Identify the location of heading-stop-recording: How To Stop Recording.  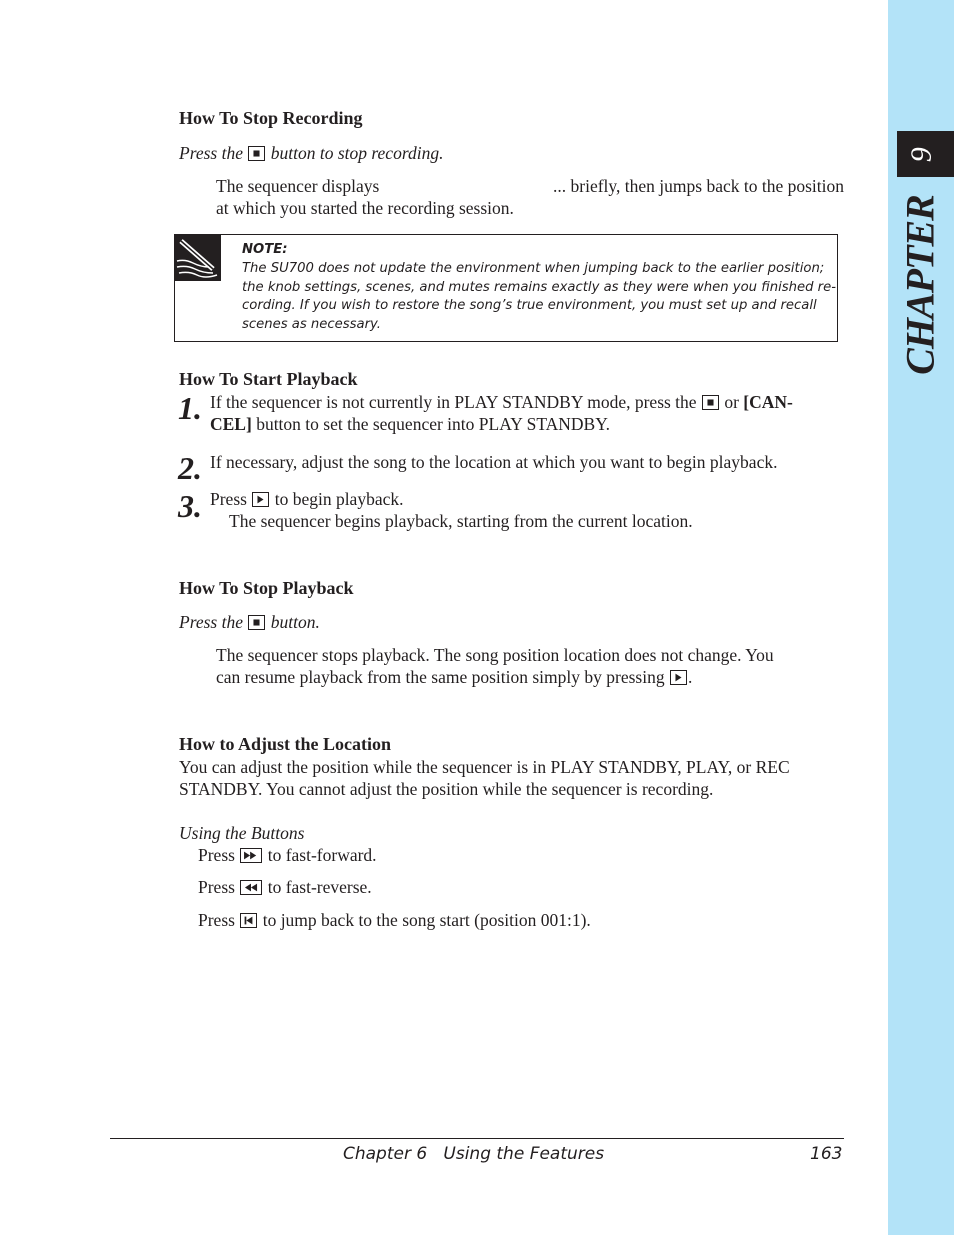
(271, 118).